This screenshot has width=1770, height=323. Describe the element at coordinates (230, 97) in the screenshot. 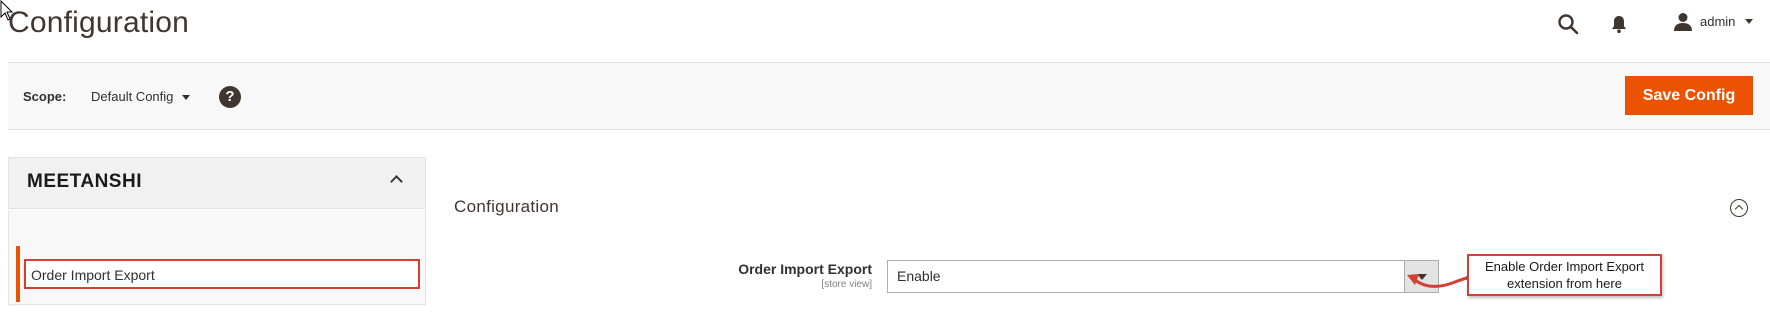

I see `help-icon: ?` at that location.